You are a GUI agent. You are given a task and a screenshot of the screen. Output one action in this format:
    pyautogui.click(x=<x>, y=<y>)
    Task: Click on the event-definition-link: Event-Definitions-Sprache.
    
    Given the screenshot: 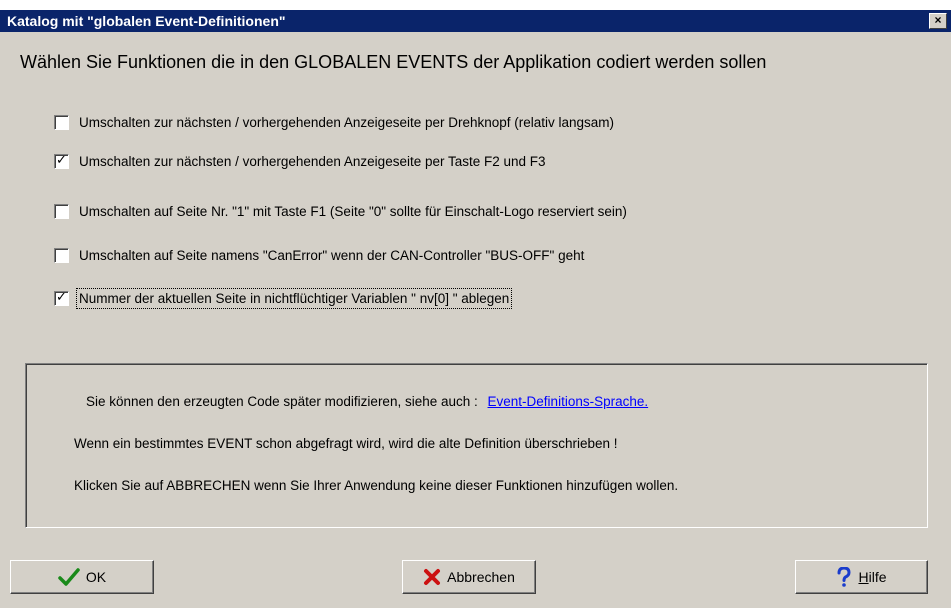 What is the action you would take?
    pyautogui.click(x=568, y=401)
    